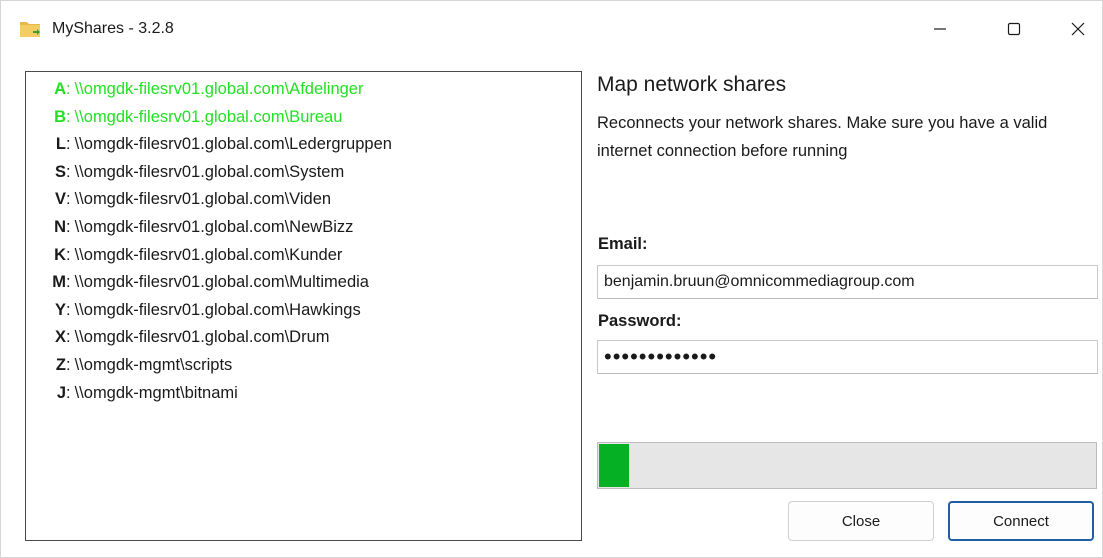  Describe the element at coordinates (202, 337) in the screenshot. I see `drive-path: \\omgdk-filesrv01.global.com\Drum` at that location.